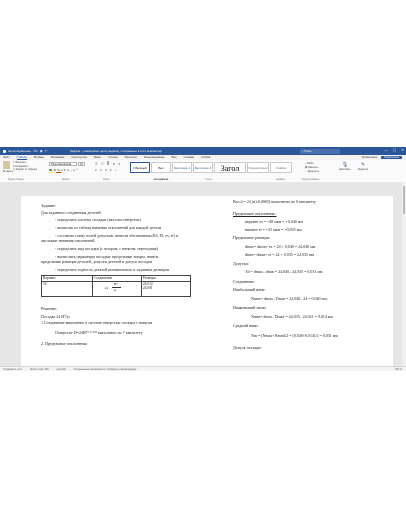 Image resolution: width=406 pixels, height=516 pixels. What do you see at coordinates (112, 157) in the screenshot?
I see `tab-references: Ссылки` at bounding box center [112, 157].